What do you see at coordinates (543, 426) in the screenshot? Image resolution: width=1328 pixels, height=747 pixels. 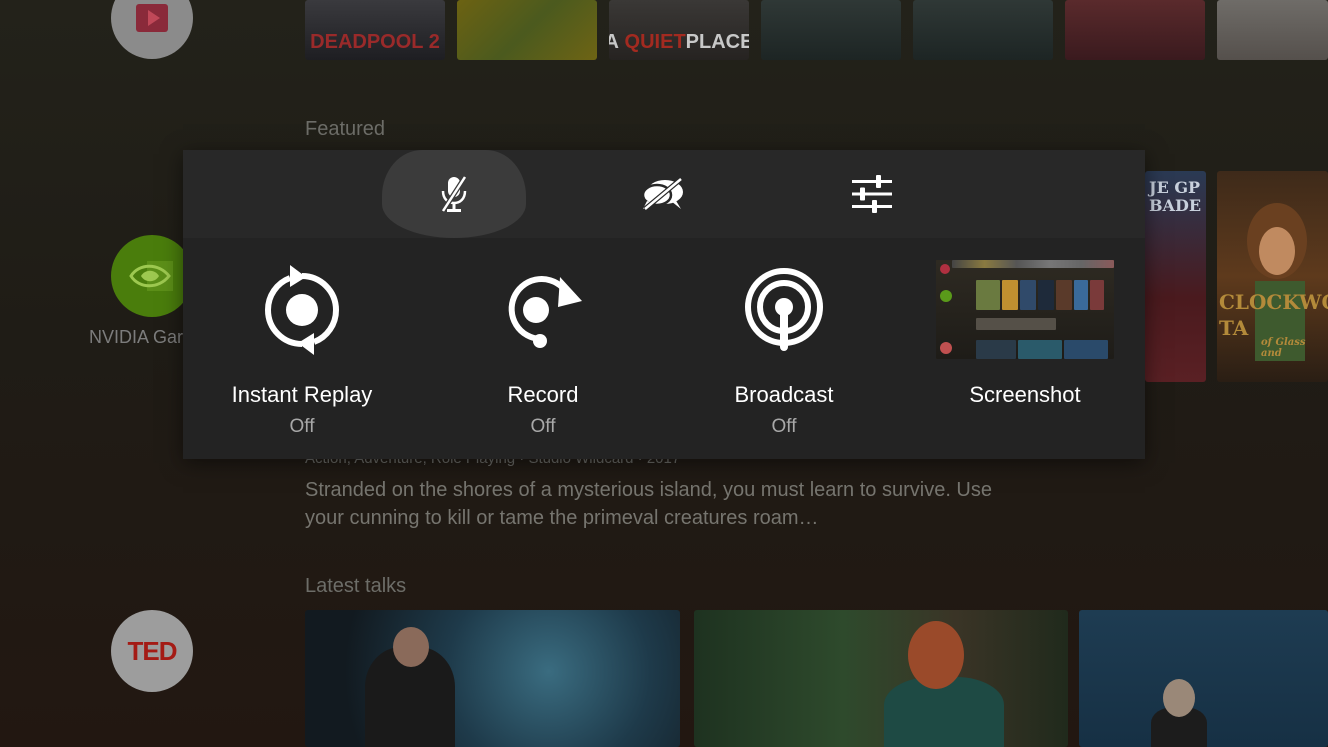 I see `record-status: Off` at bounding box center [543, 426].